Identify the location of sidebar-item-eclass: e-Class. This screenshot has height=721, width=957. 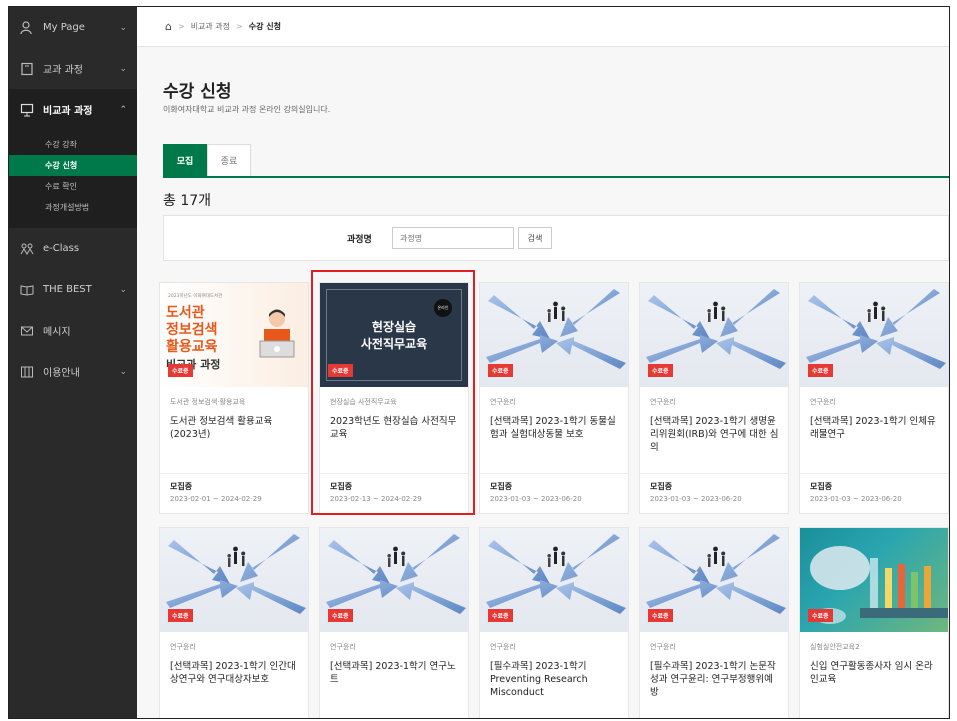
(73, 248).